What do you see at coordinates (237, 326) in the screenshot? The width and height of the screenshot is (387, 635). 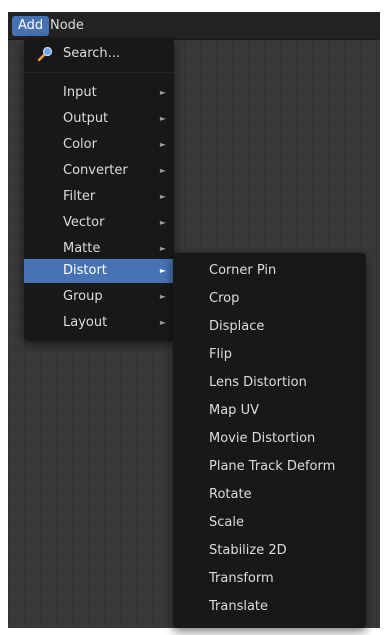 I see `submenu-item-label: Displace` at bounding box center [237, 326].